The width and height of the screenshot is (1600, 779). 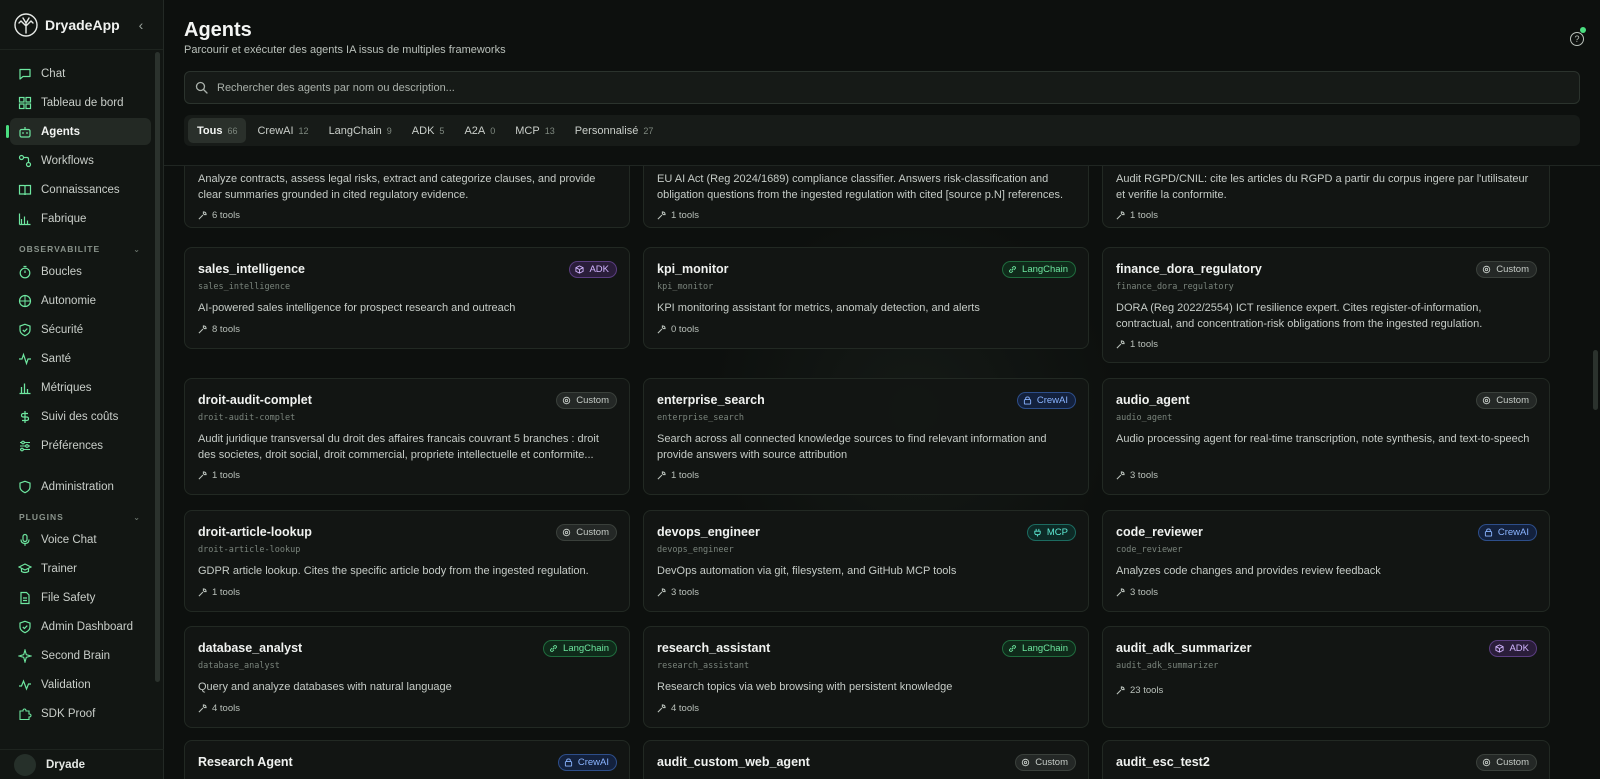 What do you see at coordinates (282, 130) in the screenshot?
I see `tab-crewai: CrewAI 12` at bounding box center [282, 130].